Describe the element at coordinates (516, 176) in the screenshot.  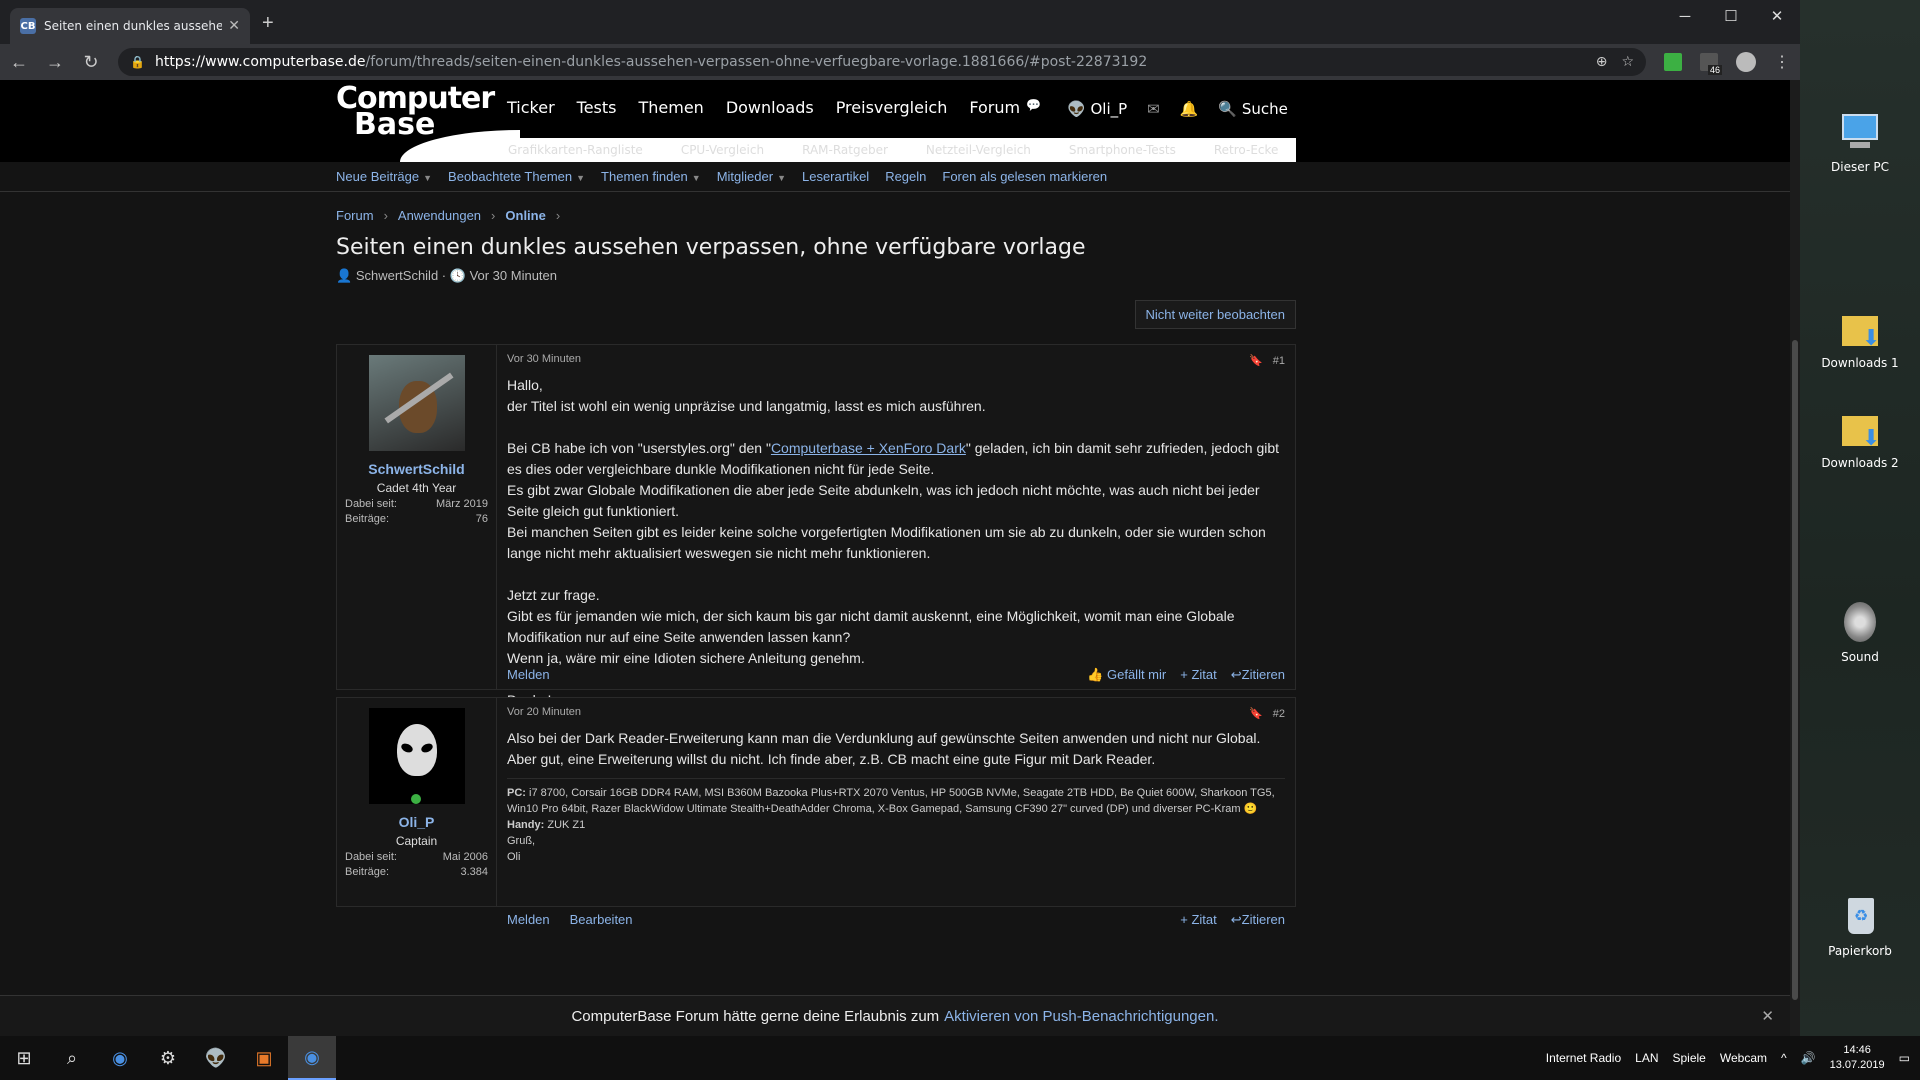
I see `nav-beobachtete-themen: Beobachtete Themen ▼` at that location.